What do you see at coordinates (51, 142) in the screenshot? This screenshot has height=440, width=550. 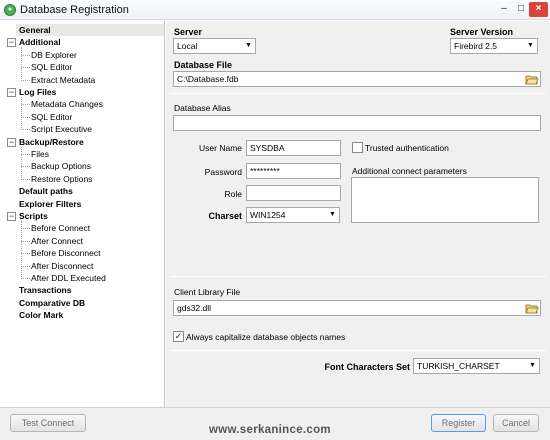 I see `tree-item-backup-restore: Backup/Restore` at bounding box center [51, 142].